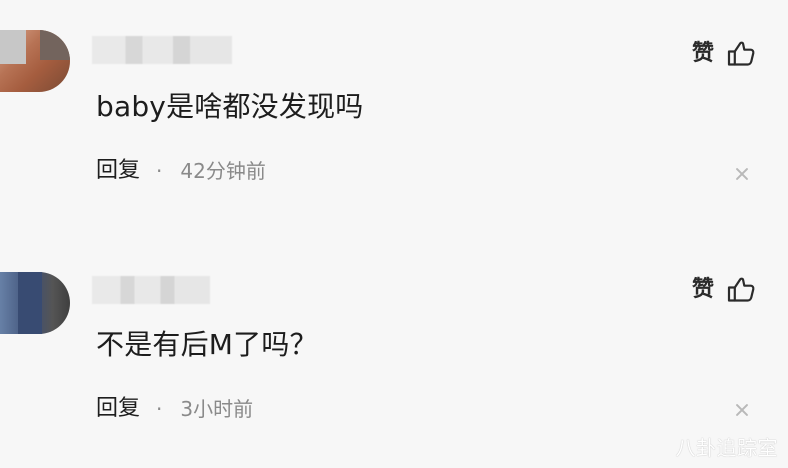 This screenshot has width=788, height=468. I want to click on comment-text: baby是啥都没发现吗, so click(230, 106).